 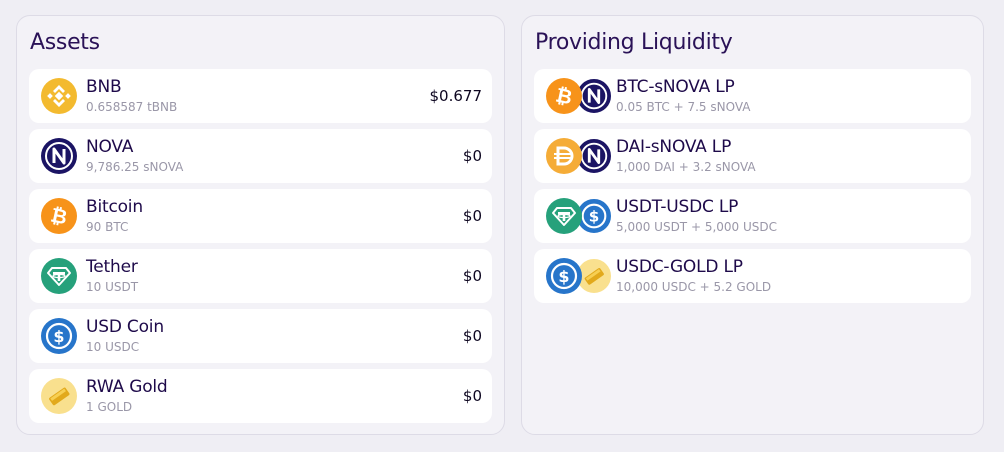 What do you see at coordinates (109, 407) in the screenshot?
I see `asset-amount: 1 GOLD` at bounding box center [109, 407].